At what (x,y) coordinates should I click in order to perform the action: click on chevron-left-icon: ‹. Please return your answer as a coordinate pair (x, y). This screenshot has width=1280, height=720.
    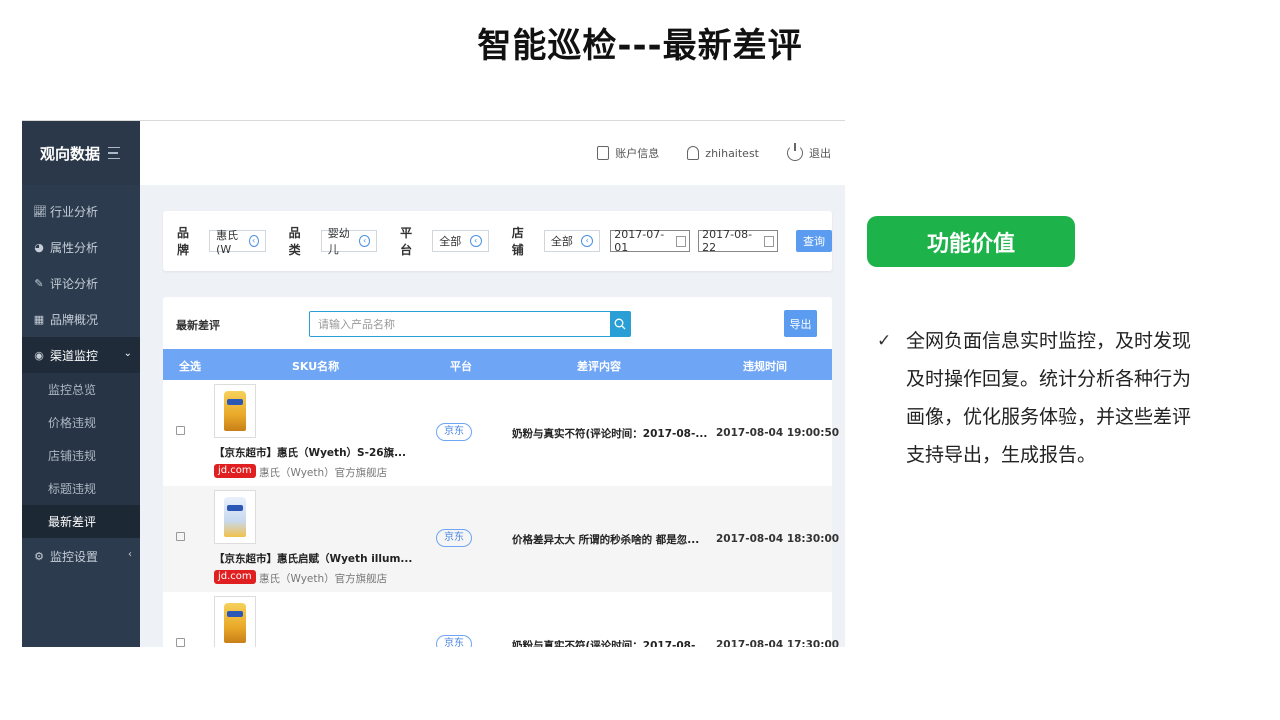
    Looking at the image, I should click on (130, 554).